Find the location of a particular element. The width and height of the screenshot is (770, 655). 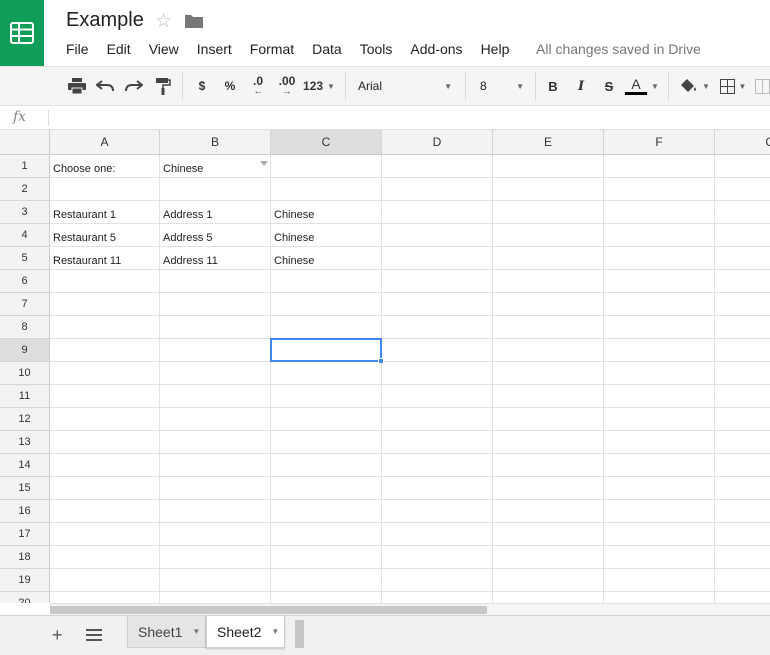

cell-a19 is located at coordinates (105, 580).